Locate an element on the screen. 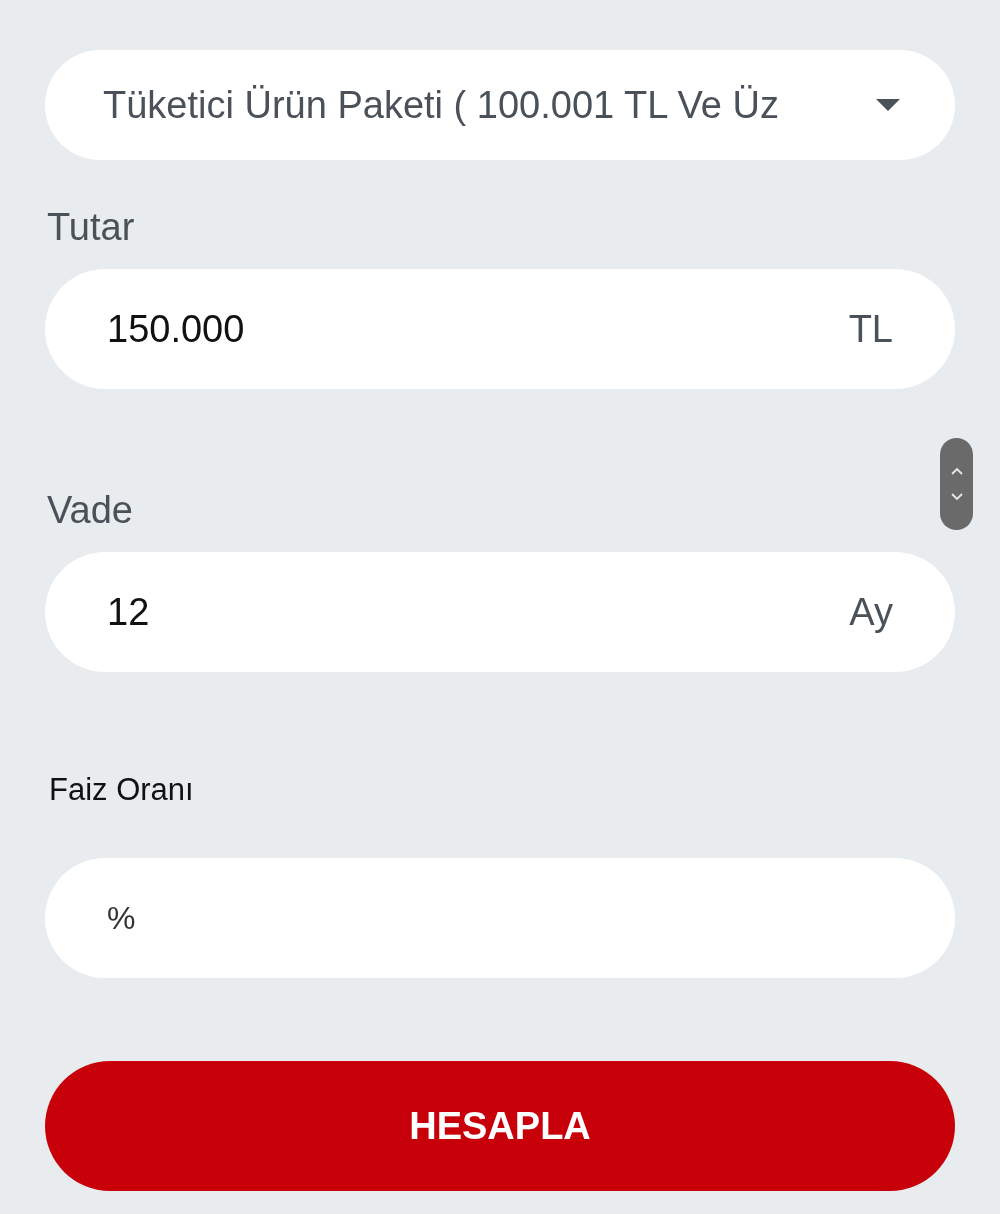  package-dropdown: Tüketici Ürün Paketi ( 100.001 TL Ve Üz is located at coordinates (500, 105).